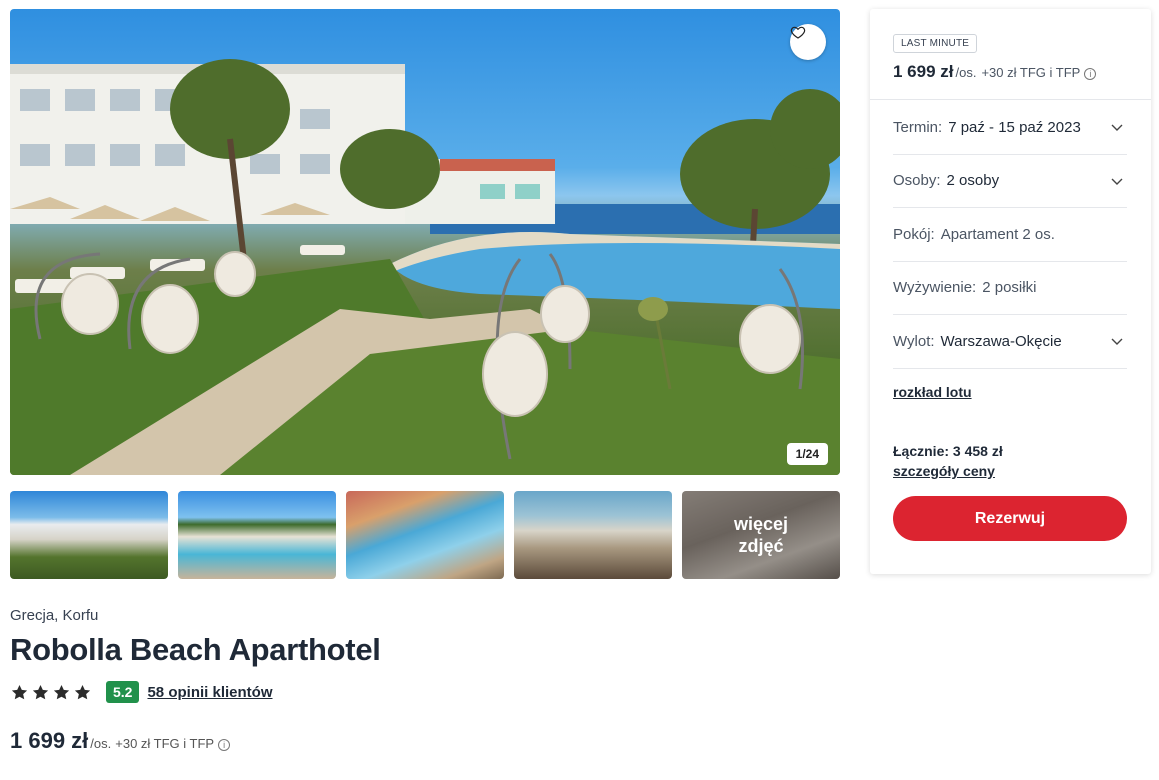 Image resolution: width=1159 pixels, height=780 pixels. What do you see at coordinates (948, 451) in the screenshot?
I see `total-price: Łącznie: 3 458 zł` at bounding box center [948, 451].